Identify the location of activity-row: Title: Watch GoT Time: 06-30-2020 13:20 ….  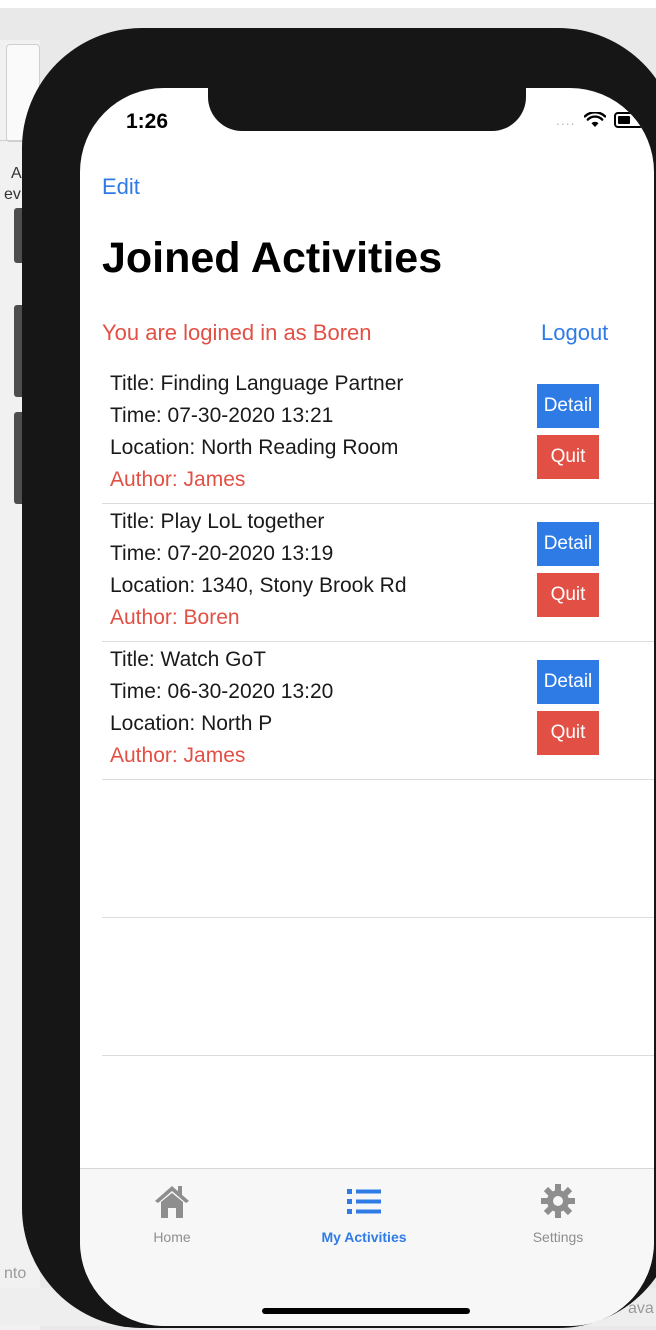
(378, 711).